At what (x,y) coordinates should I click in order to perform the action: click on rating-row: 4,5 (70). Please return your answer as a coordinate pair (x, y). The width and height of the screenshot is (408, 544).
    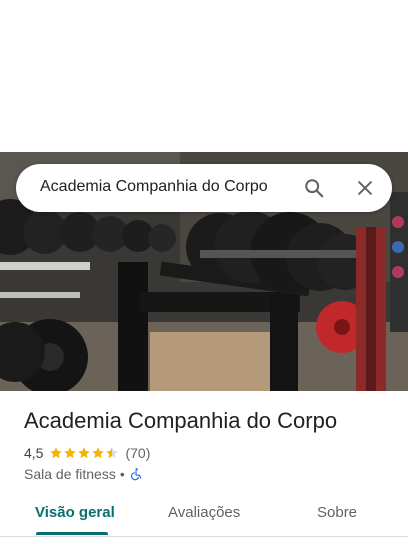
    Looking at the image, I should click on (87, 453).